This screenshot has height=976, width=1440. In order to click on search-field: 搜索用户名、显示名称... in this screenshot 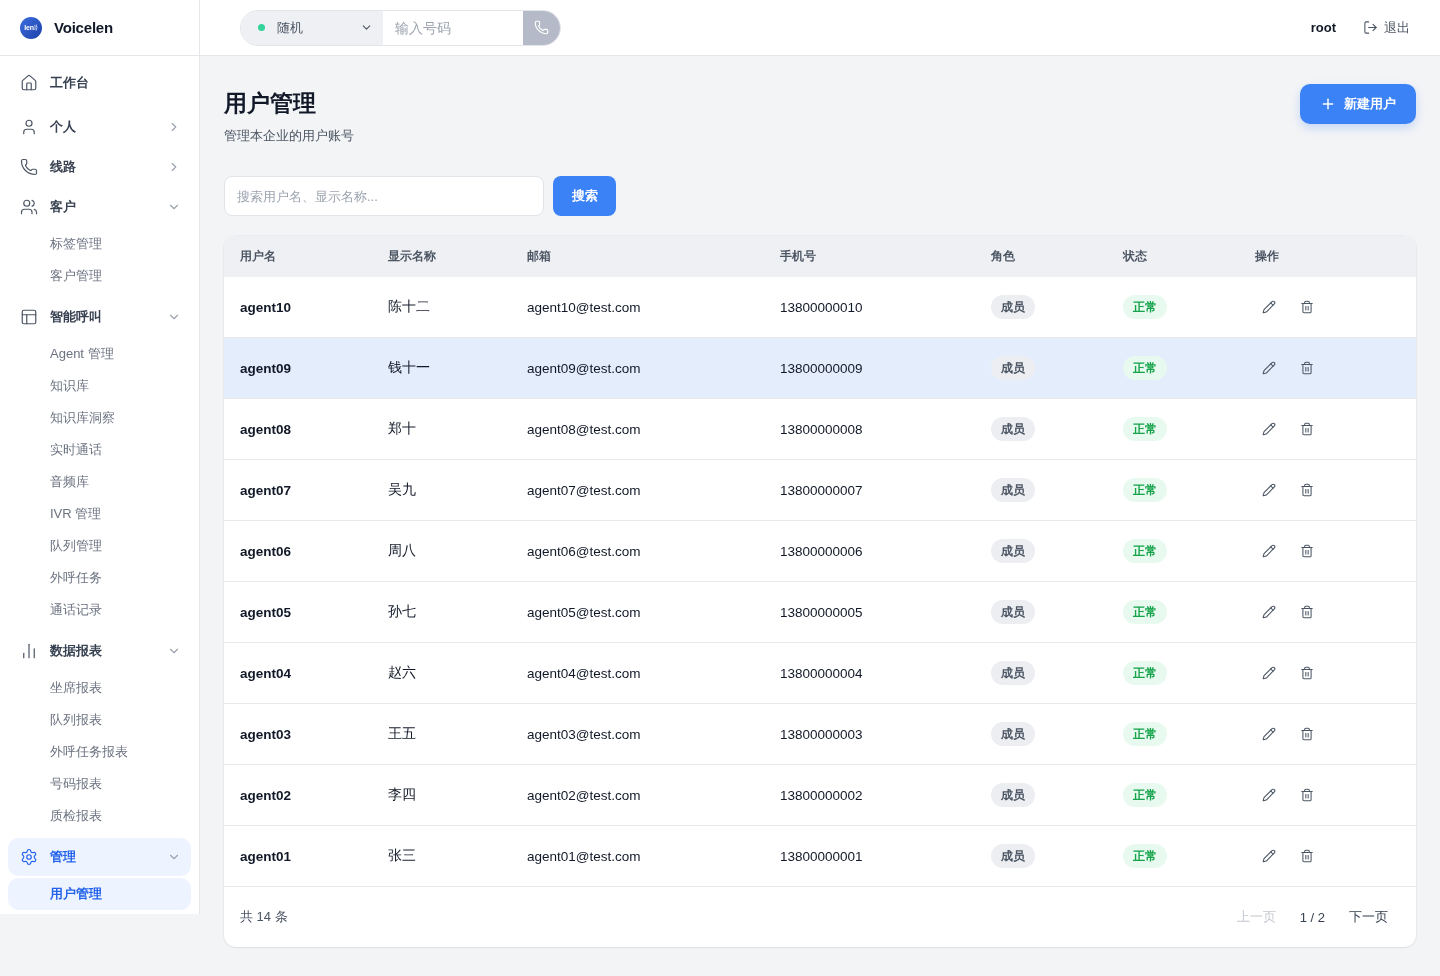, I will do `click(384, 196)`.